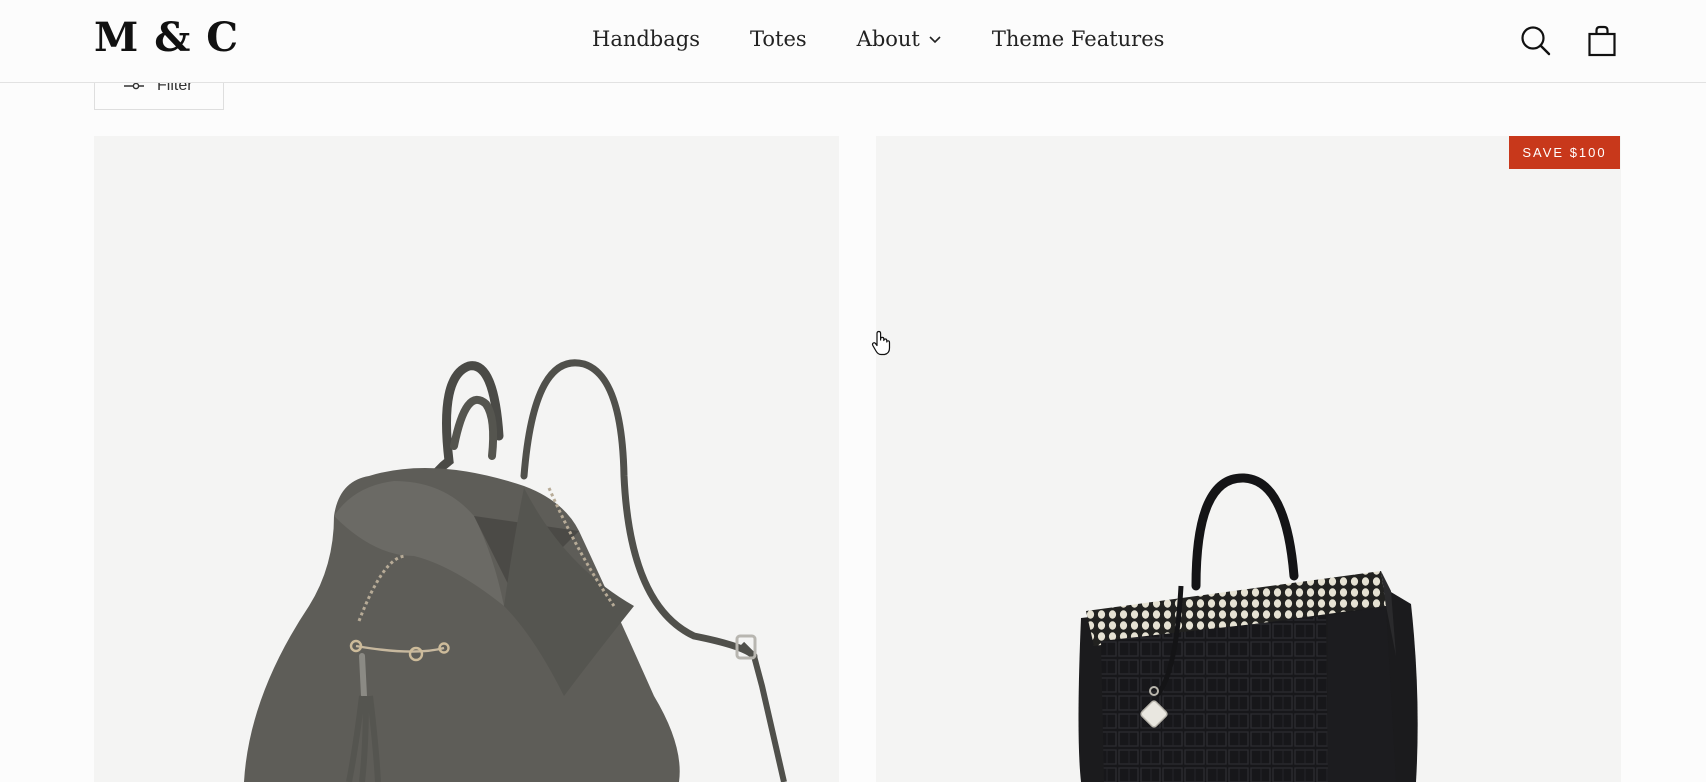 This screenshot has width=1706, height=782. What do you see at coordinates (1536, 41) in the screenshot?
I see `search-icon` at bounding box center [1536, 41].